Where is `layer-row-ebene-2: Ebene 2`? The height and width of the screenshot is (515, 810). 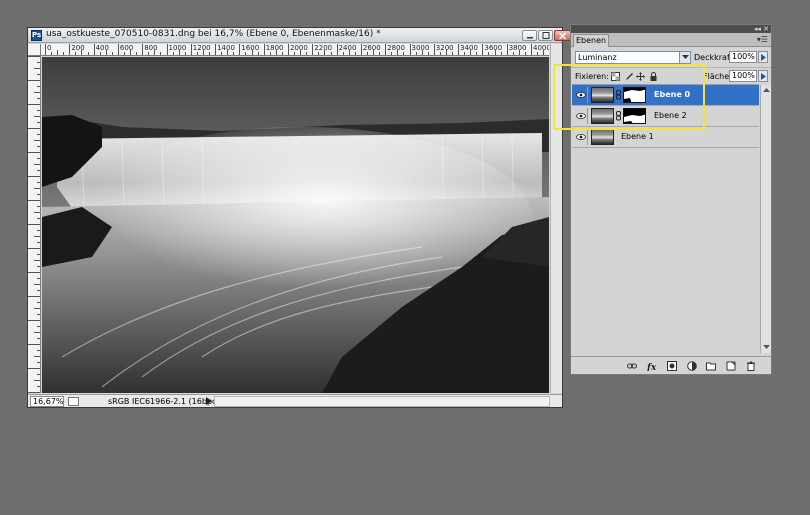
layer-row-ebene-2: Ebene 2 is located at coordinates (665, 116).